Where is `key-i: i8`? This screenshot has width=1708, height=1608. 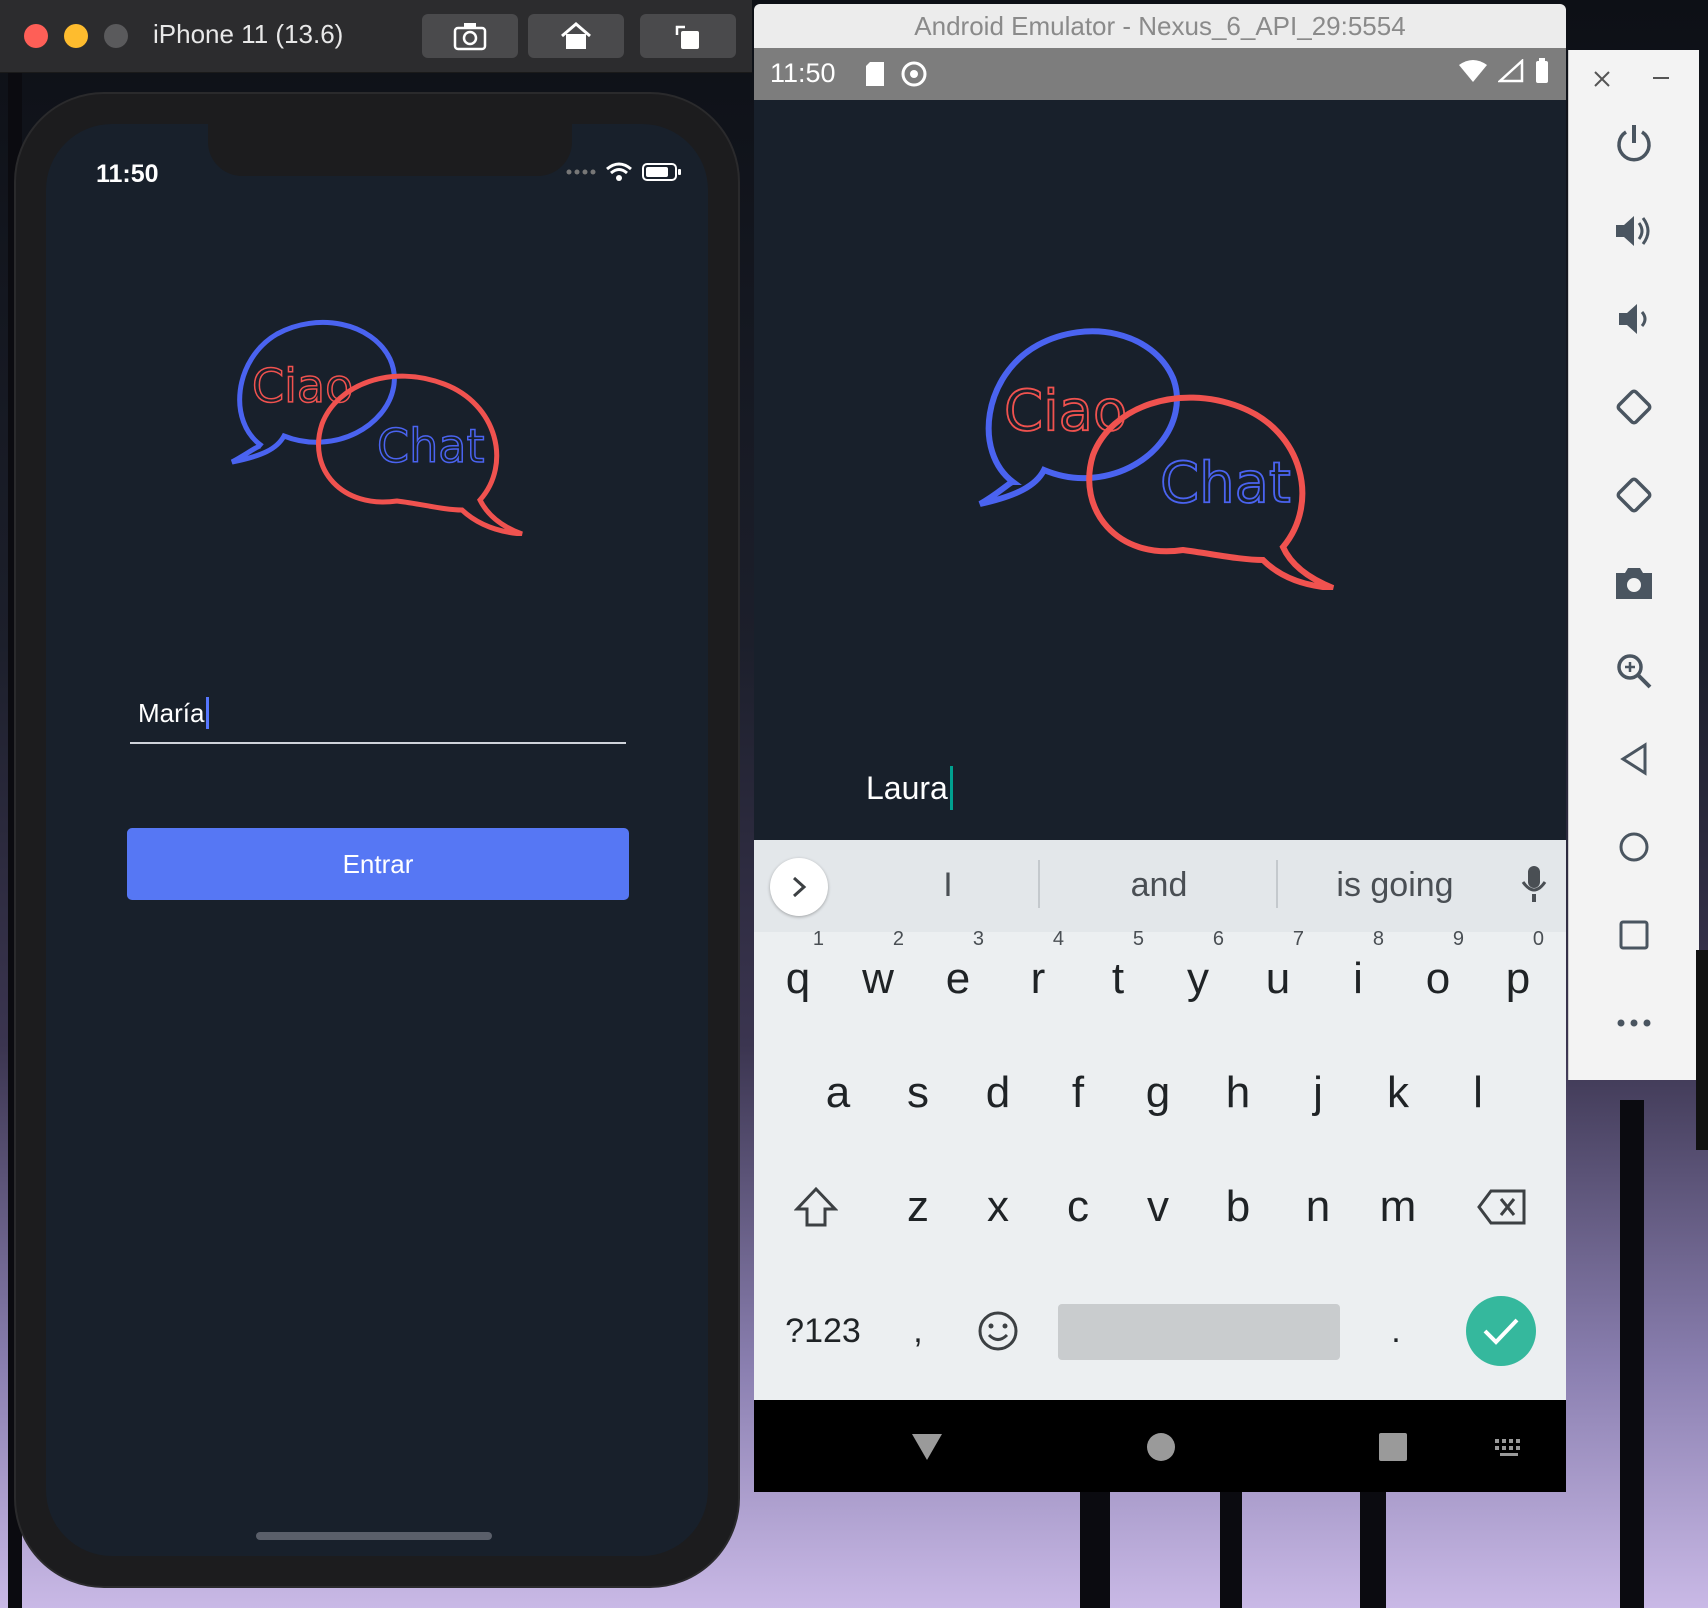 key-i: i8 is located at coordinates (1358, 976).